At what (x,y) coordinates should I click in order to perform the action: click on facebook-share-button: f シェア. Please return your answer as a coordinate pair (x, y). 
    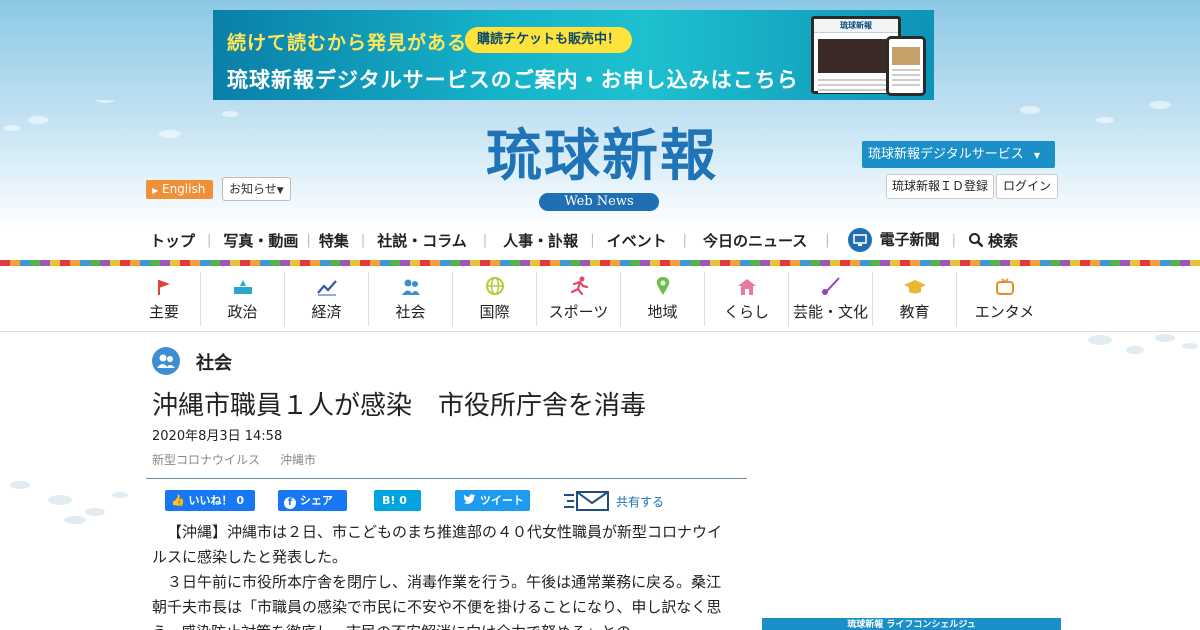
    Looking at the image, I should click on (312, 500).